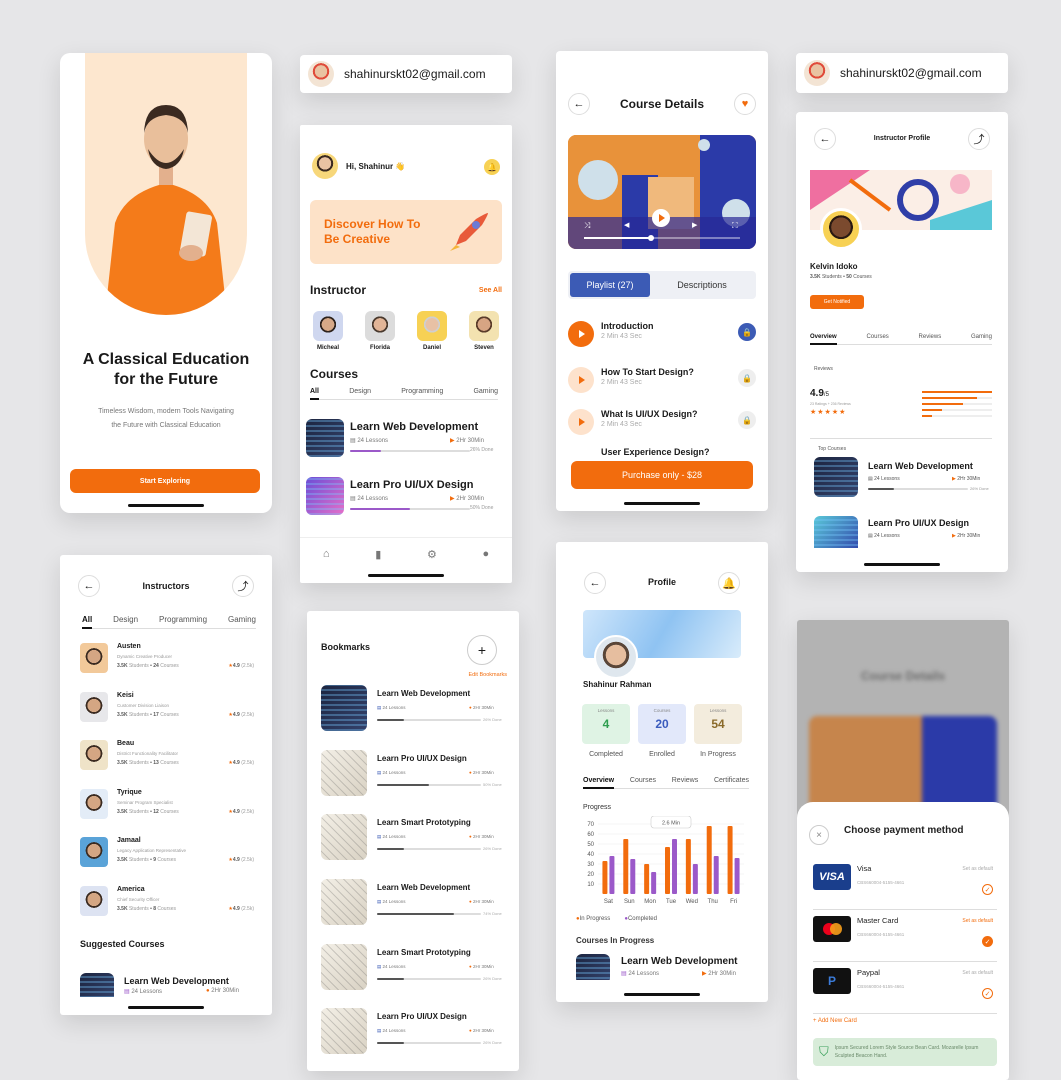 The image size is (1061, 1080). Describe the element at coordinates (987, 941) in the screenshot. I see `check-selected-icon: ✓` at that location.